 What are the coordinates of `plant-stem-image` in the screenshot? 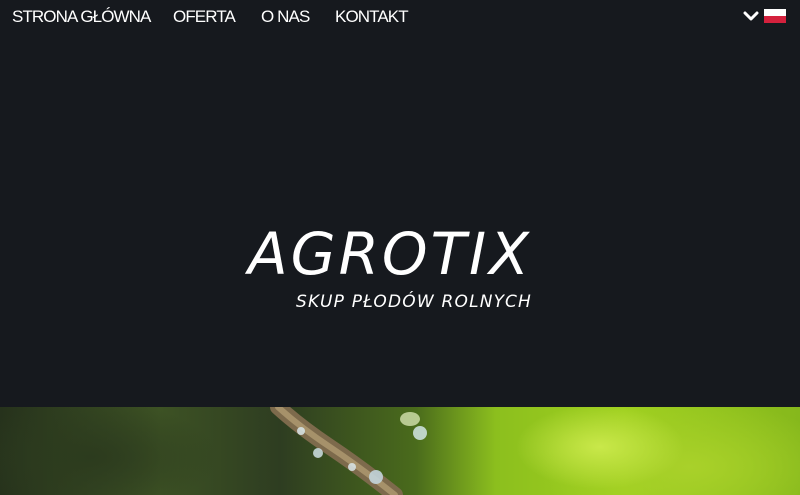 It's located at (348, 451).